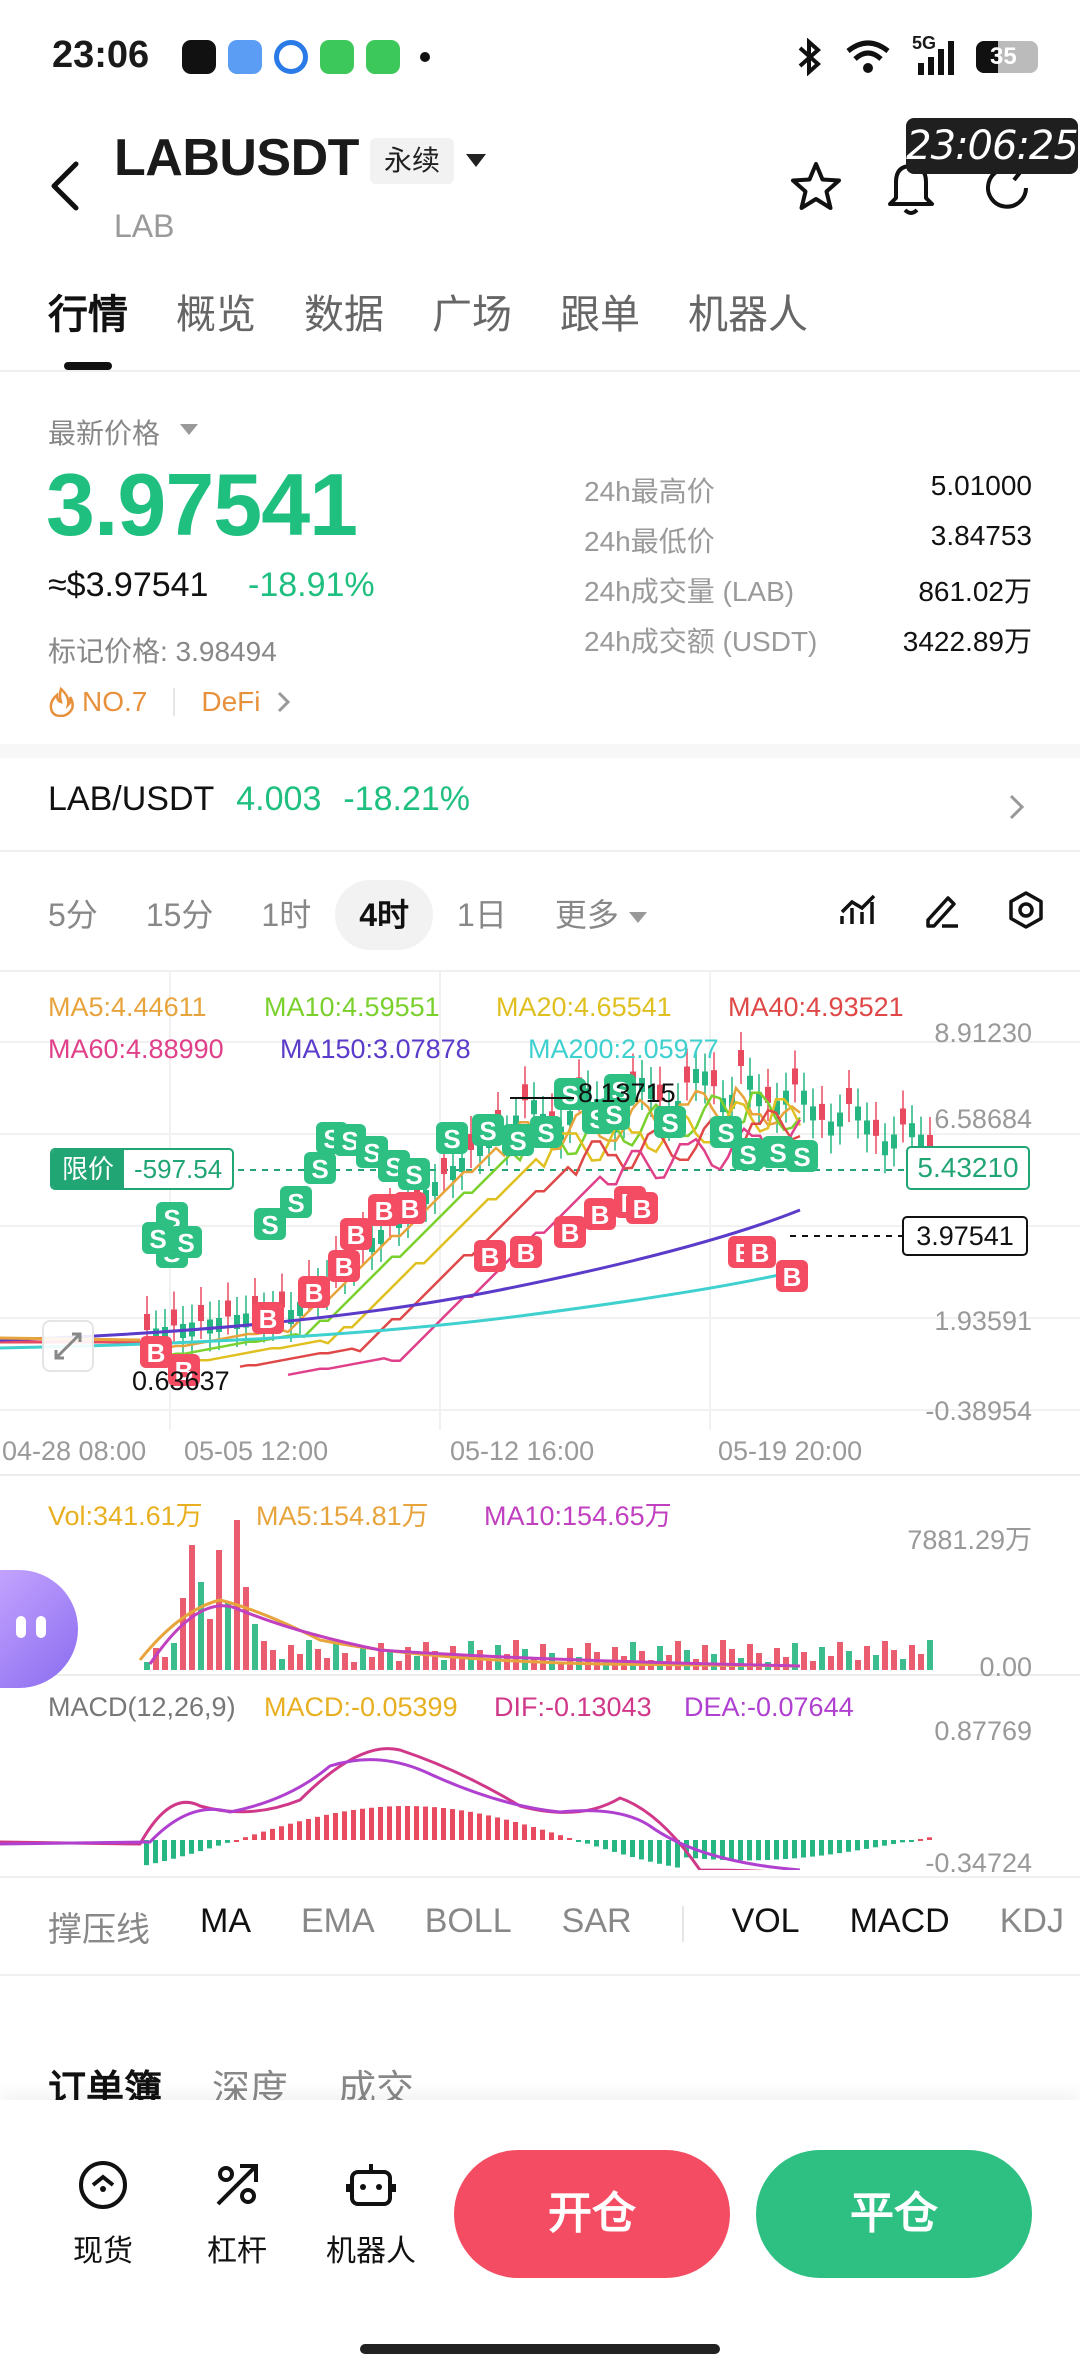 The image size is (1080, 2376). What do you see at coordinates (942, 910) in the screenshot?
I see `draw-pencil-icon` at bounding box center [942, 910].